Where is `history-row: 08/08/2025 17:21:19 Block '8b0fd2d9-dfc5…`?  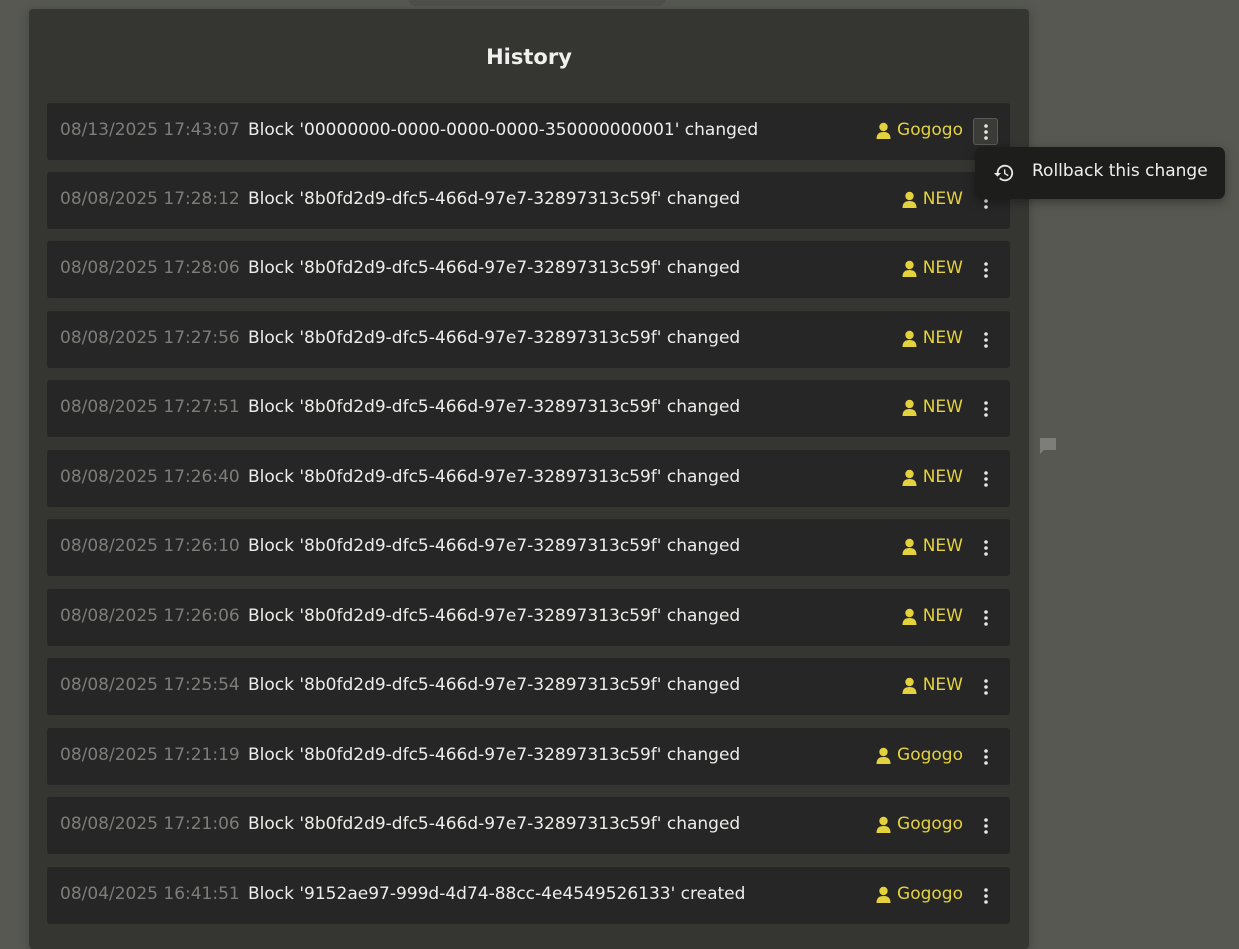 history-row: 08/08/2025 17:21:19 Block '8b0fd2d9-dfc5… is located at coordinates (528, 756).